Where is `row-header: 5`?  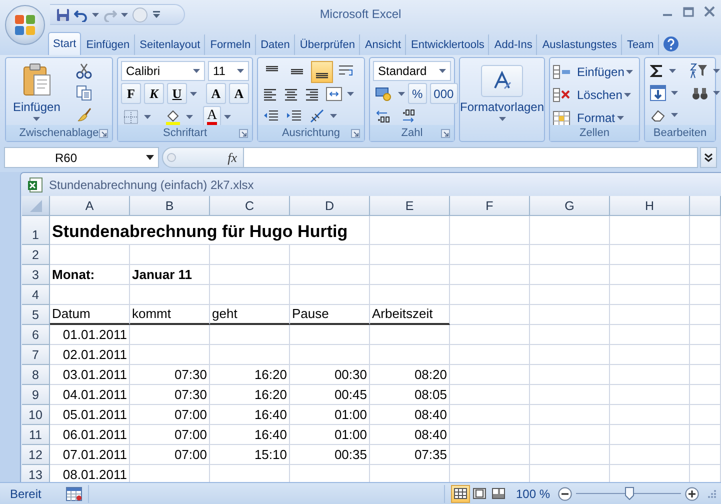
row-header: 5 is located at coordinates (36, 315).